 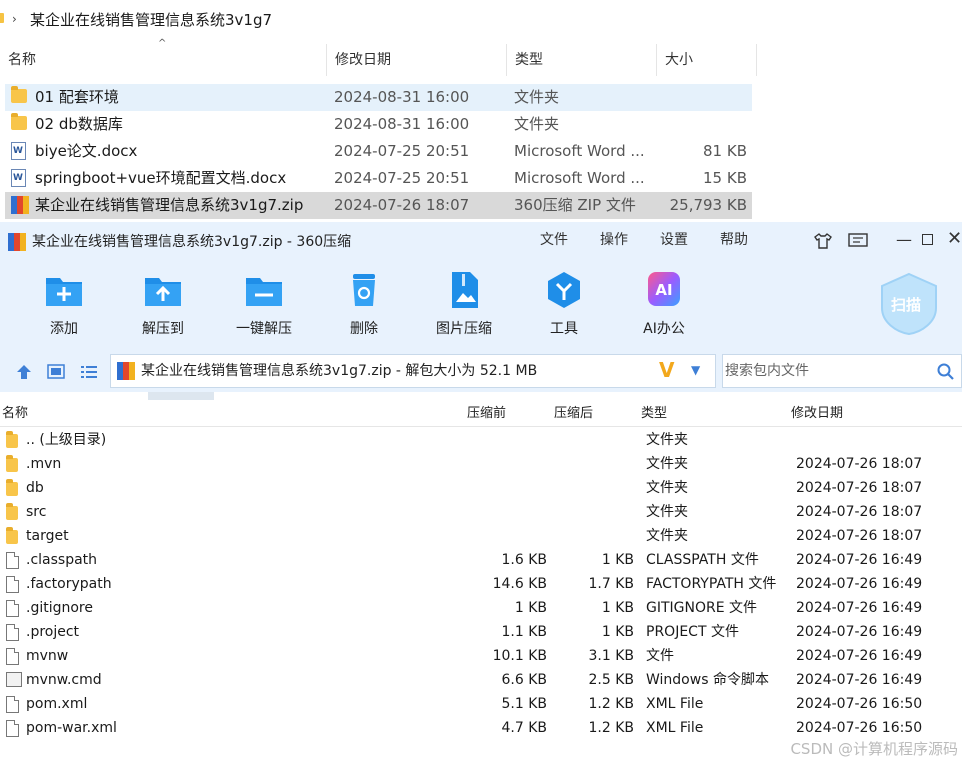 What do you see at coordinates (56, 371) in the screenshot?
I see `thumbnail-view-icon` at bounding box center [56, 371].